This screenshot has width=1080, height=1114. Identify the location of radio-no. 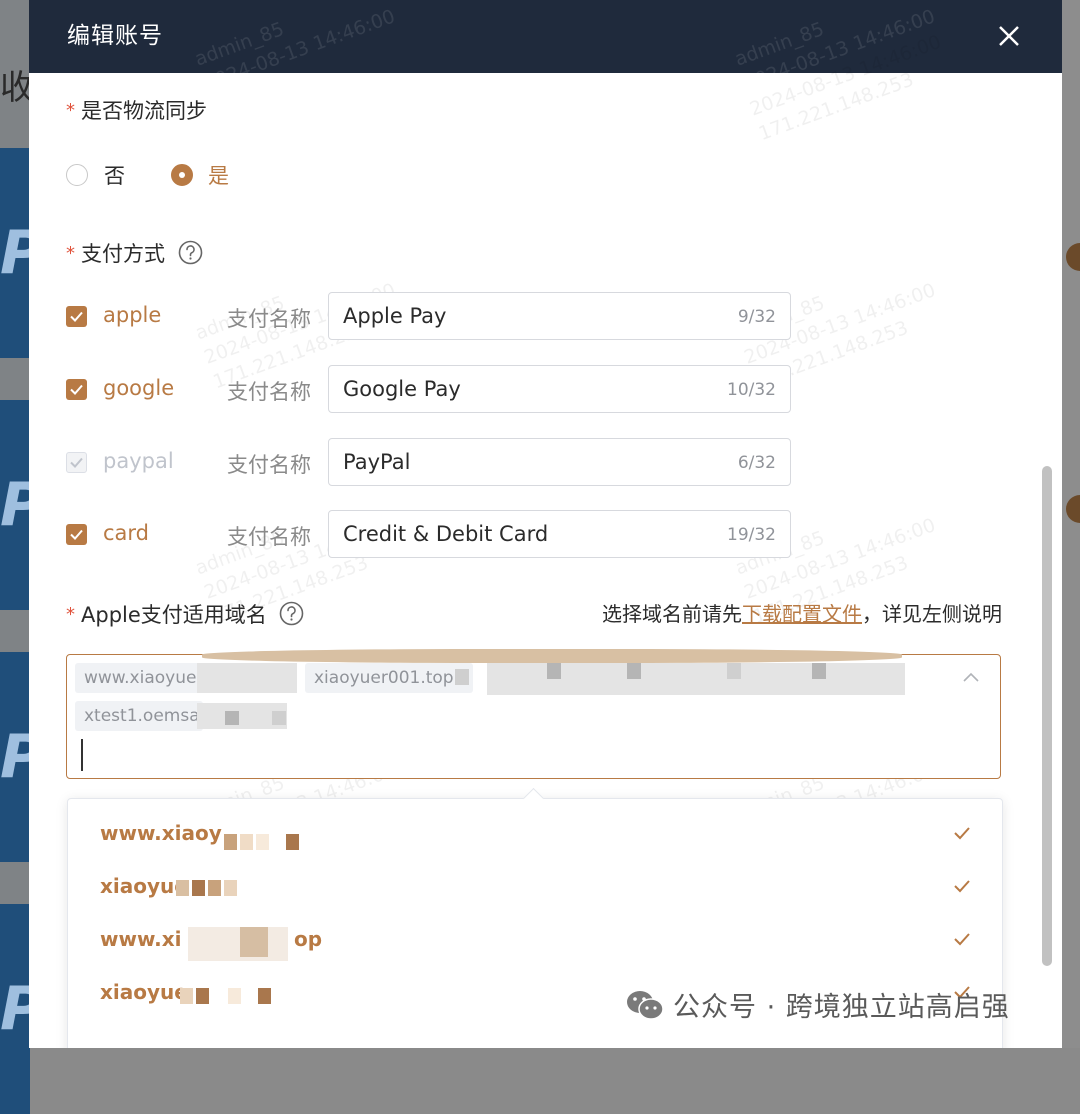
(77, 175).